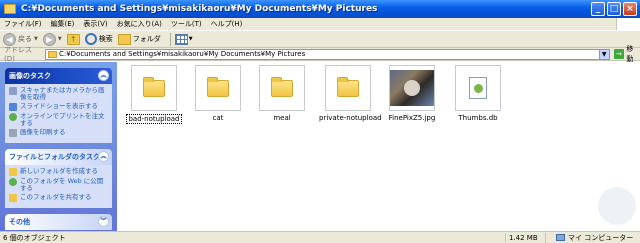 This screenshot has width=640, height=243. I want to click on up-folder-icon: ↑, so click(73, 39).